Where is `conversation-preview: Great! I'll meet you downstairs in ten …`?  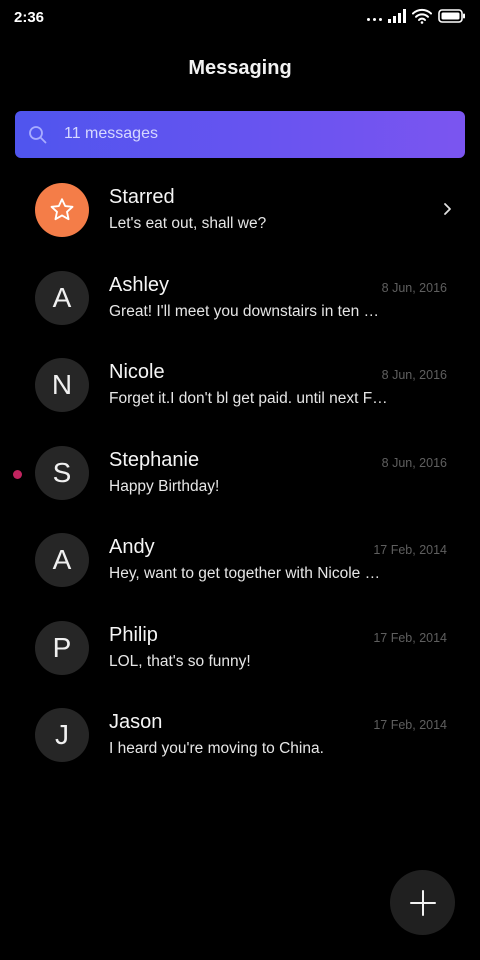 conversation-preview: Great! I'll meet you downstairs in ten … is located at coordinates (244, 311).